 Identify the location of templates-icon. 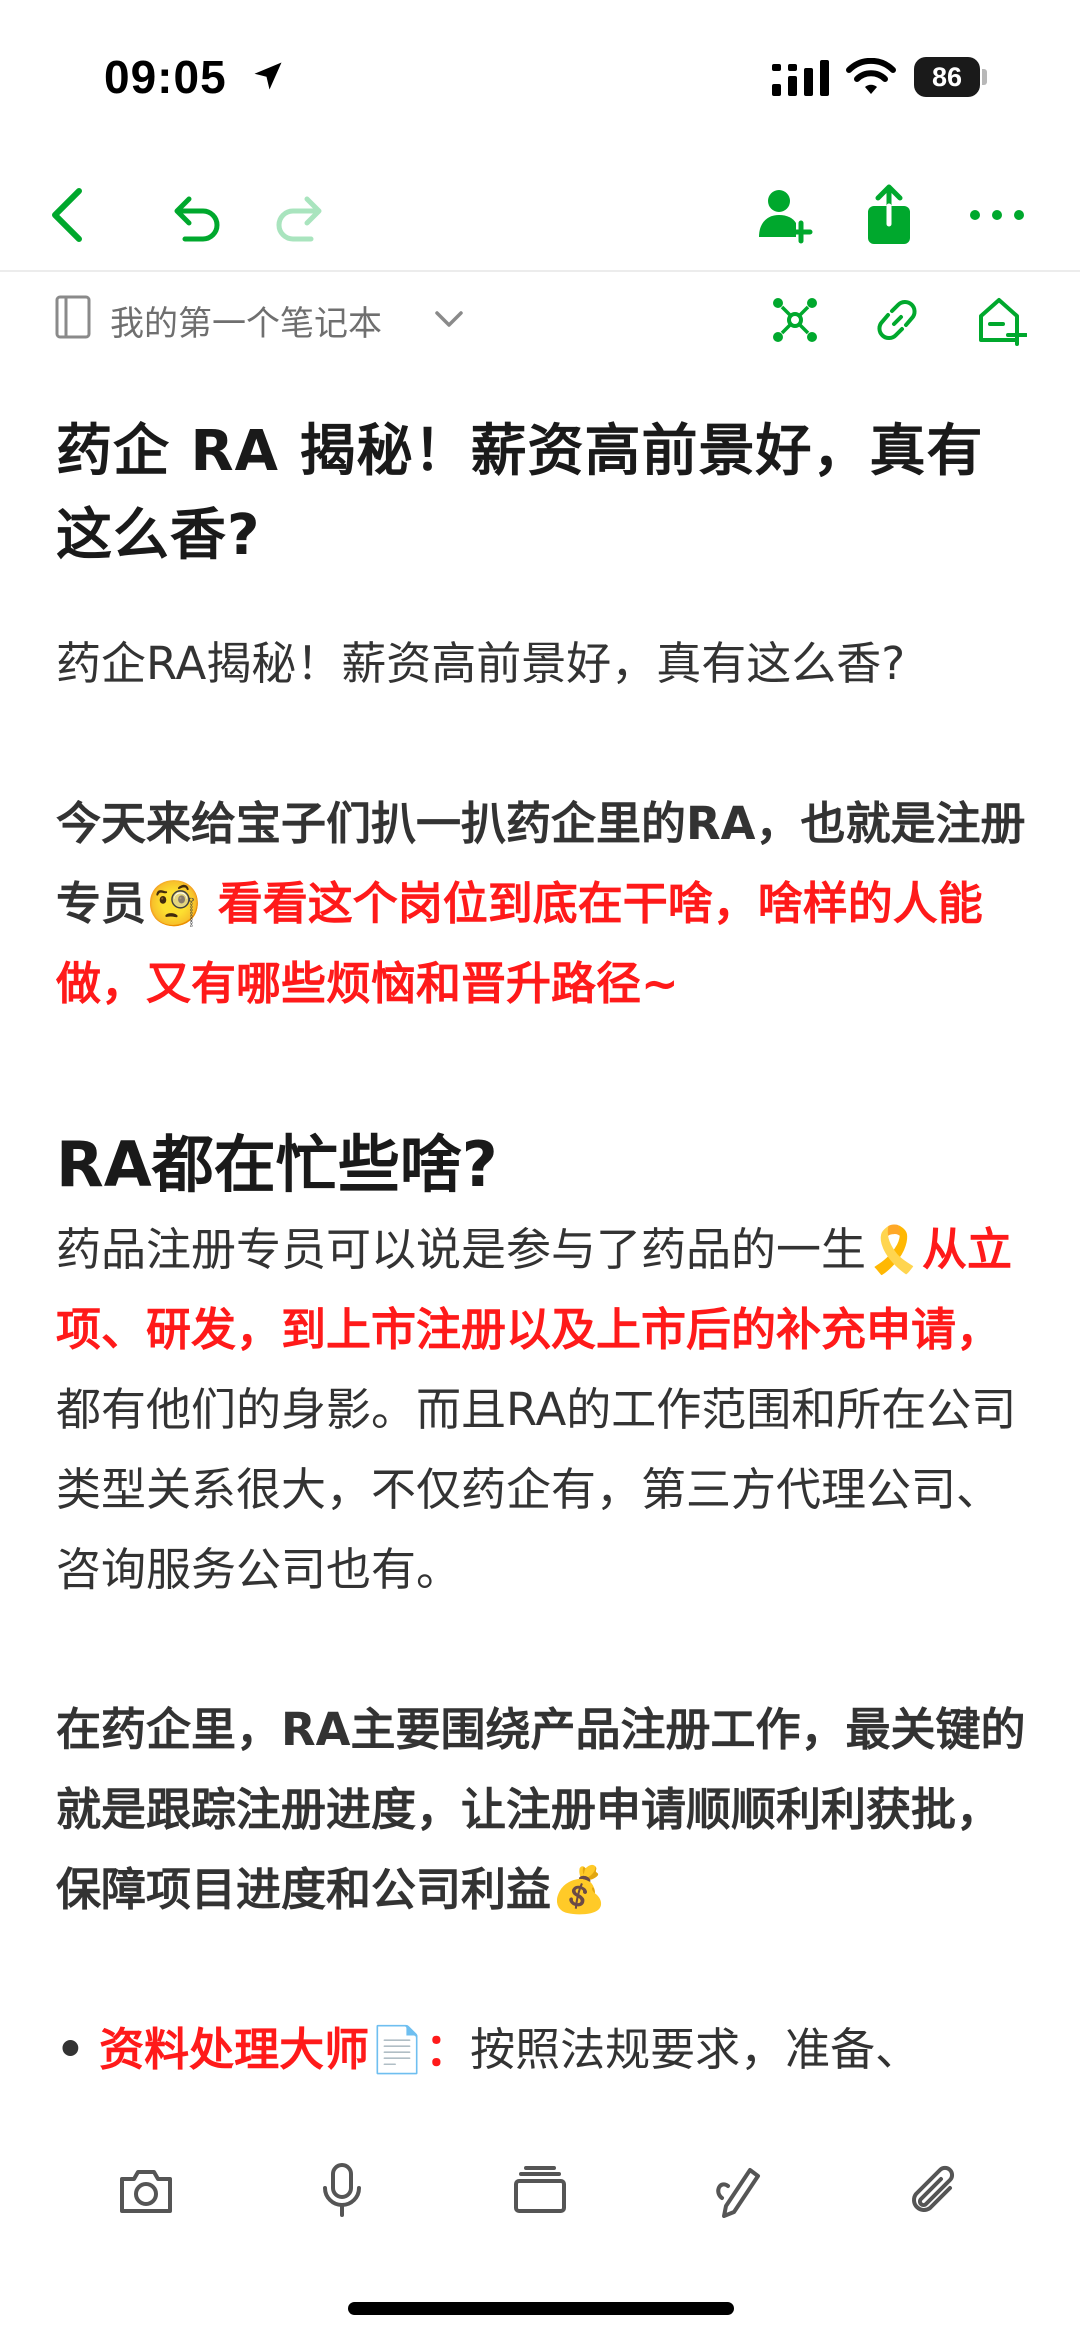
(540, 2189).